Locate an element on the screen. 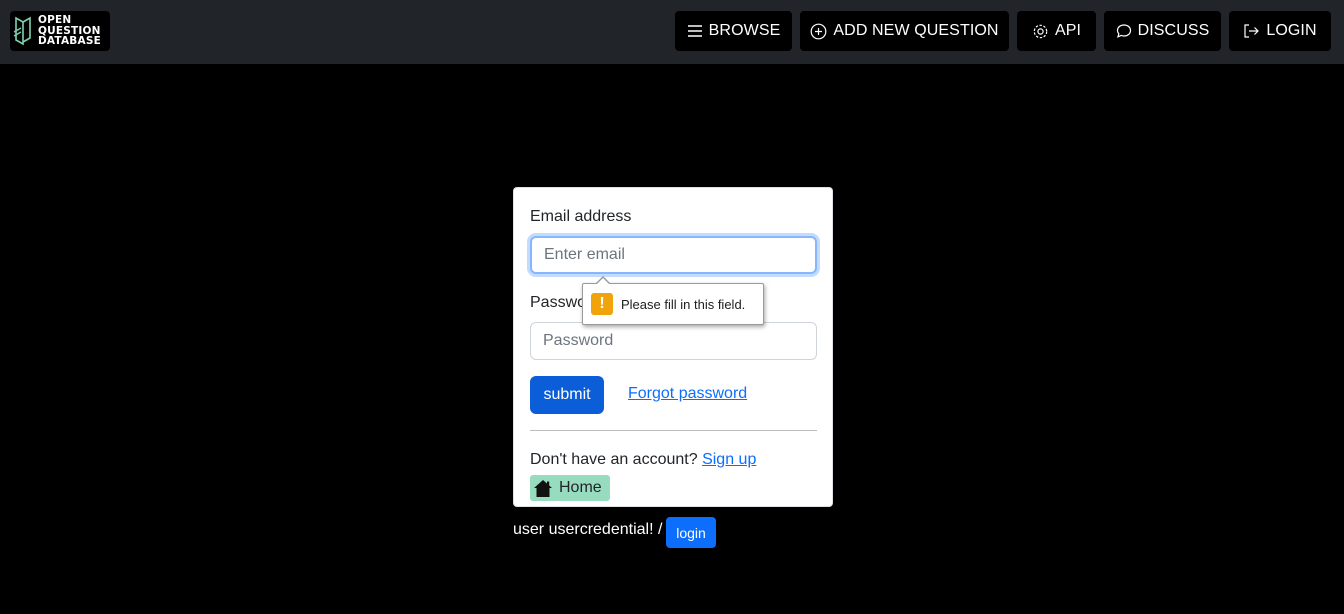 Image resolution: width=1344 pixels, height=614 pixels. email-label: Email address is located at coordinates (581, 216).